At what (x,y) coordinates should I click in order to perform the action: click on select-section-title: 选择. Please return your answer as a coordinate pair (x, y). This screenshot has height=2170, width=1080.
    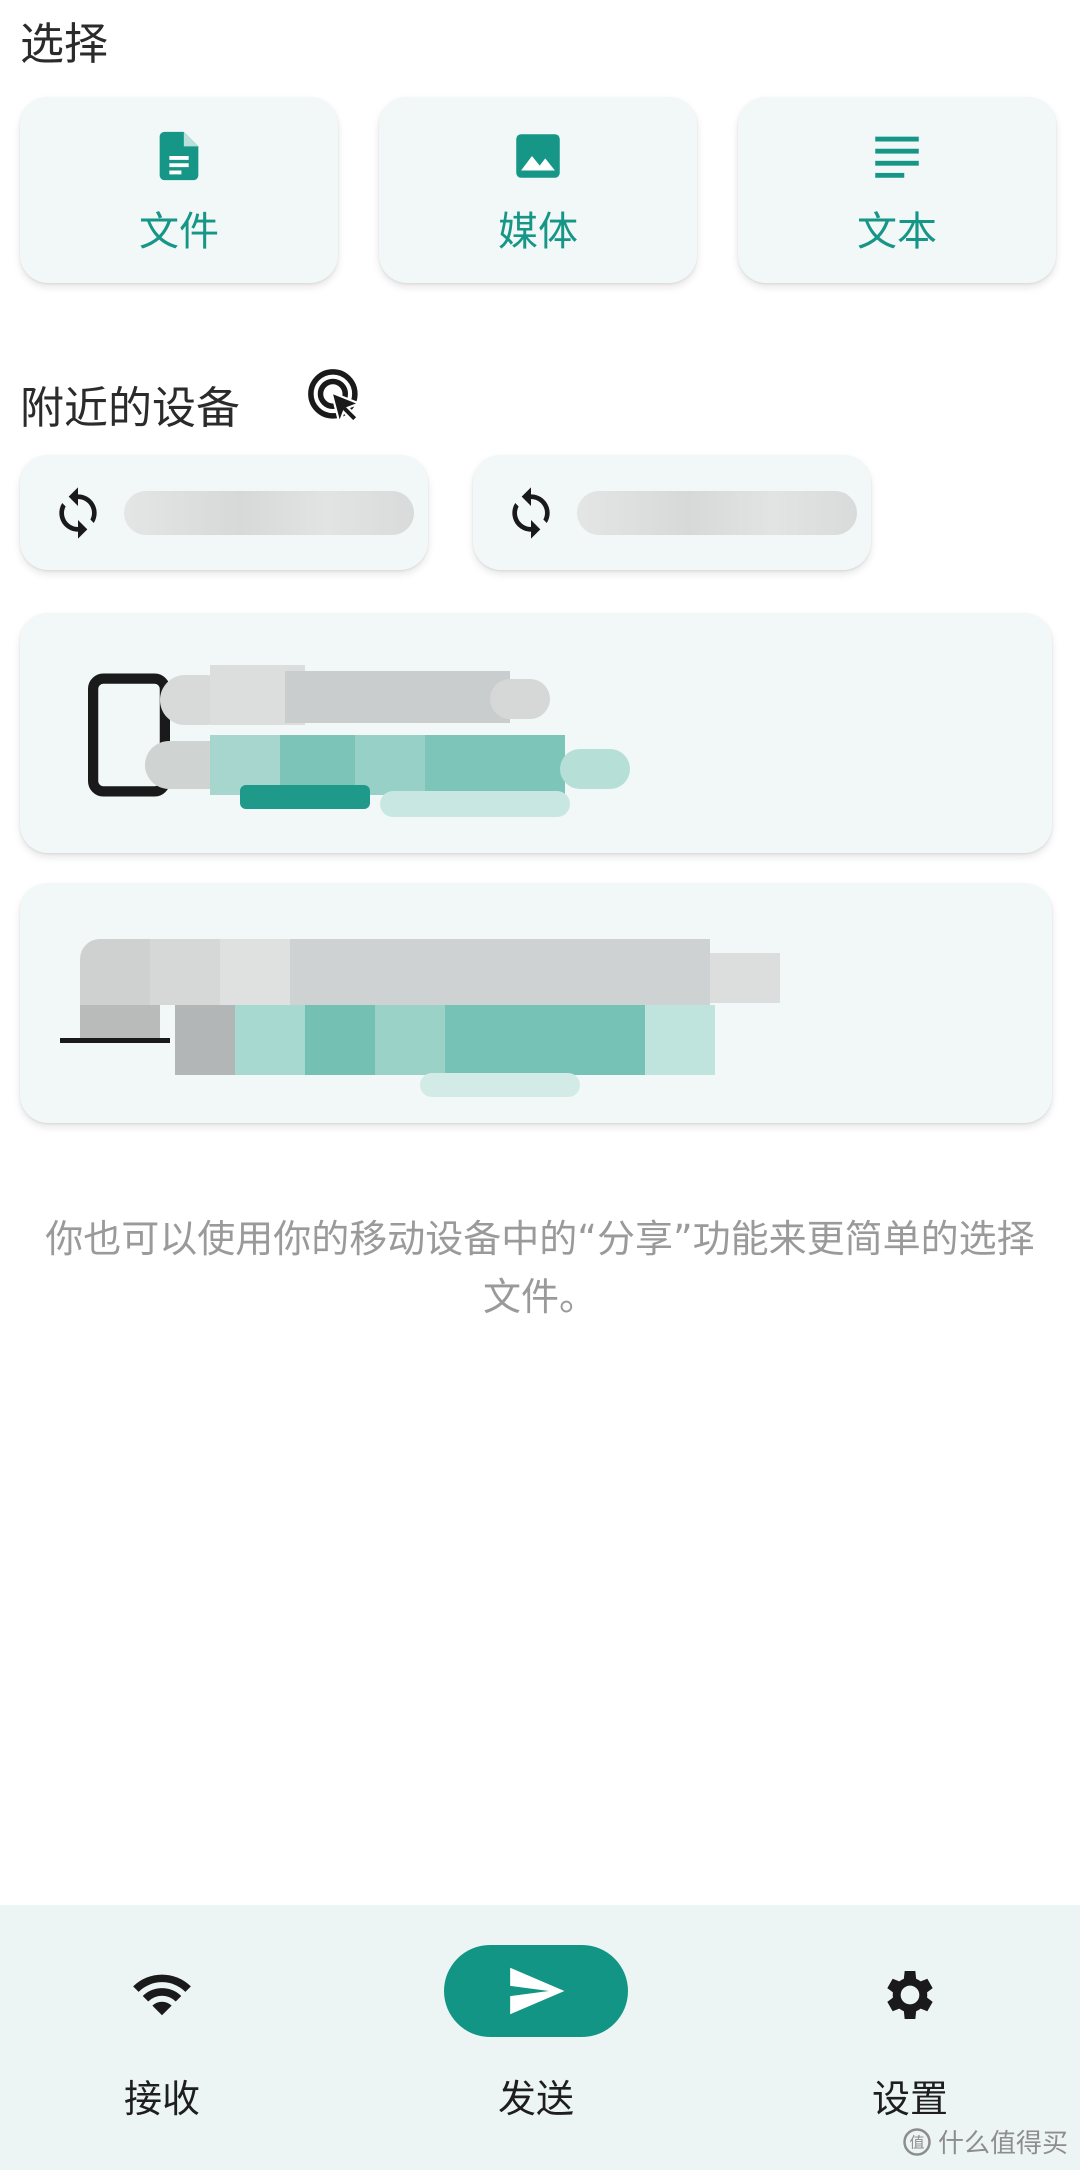
    Looking at the image, I should click on (64, 44).